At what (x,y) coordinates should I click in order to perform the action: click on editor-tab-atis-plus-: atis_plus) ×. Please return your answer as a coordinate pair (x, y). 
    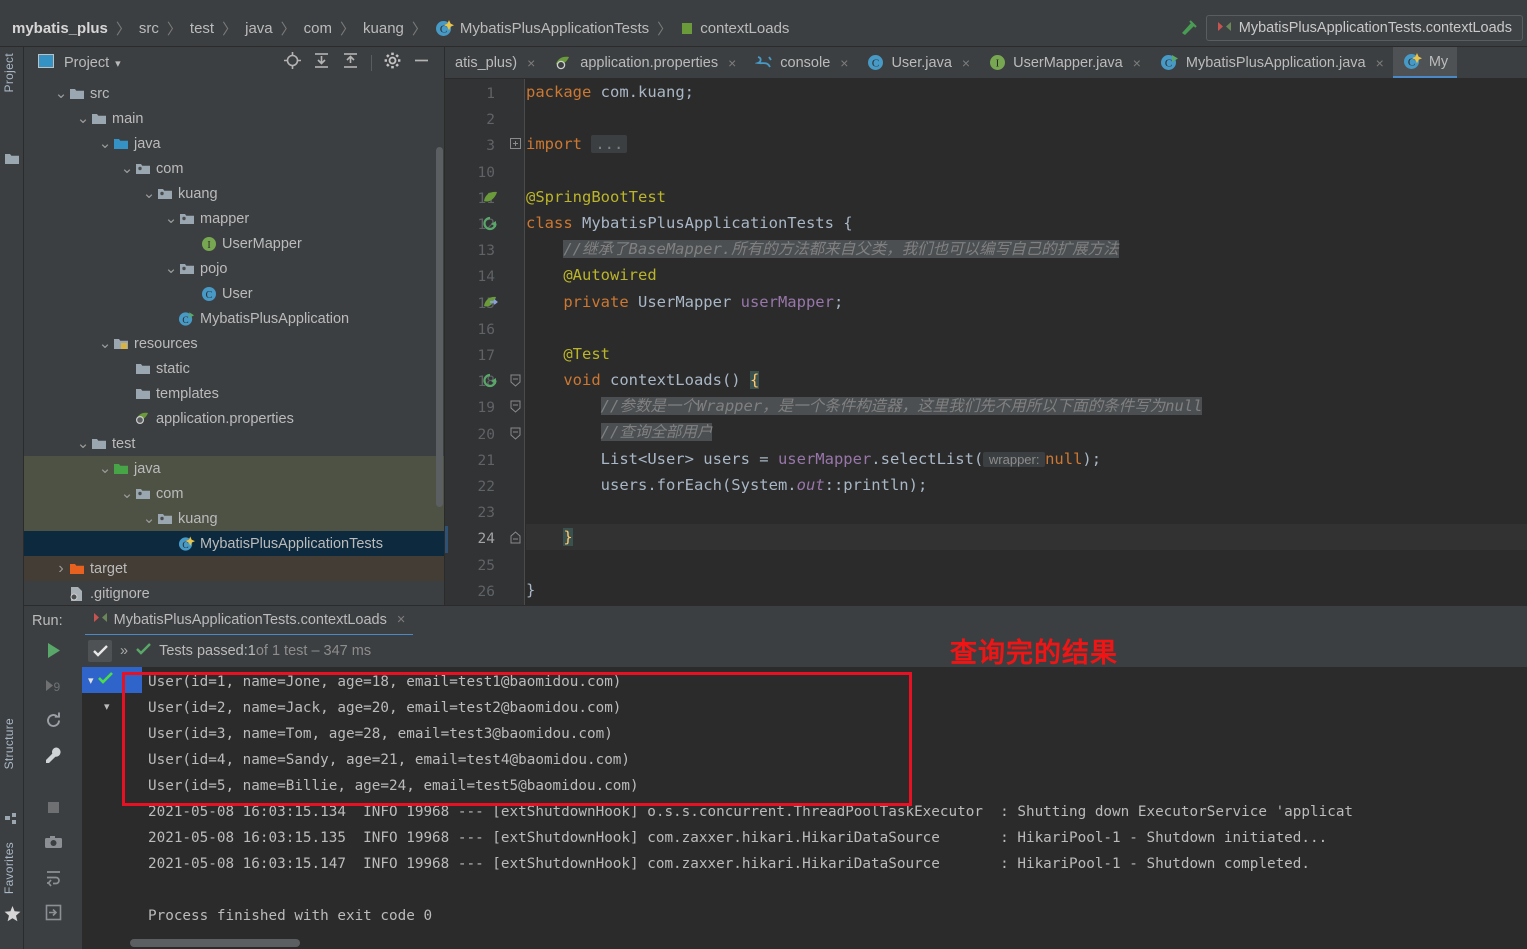
    Looking at the image, I should click on (494, 62).